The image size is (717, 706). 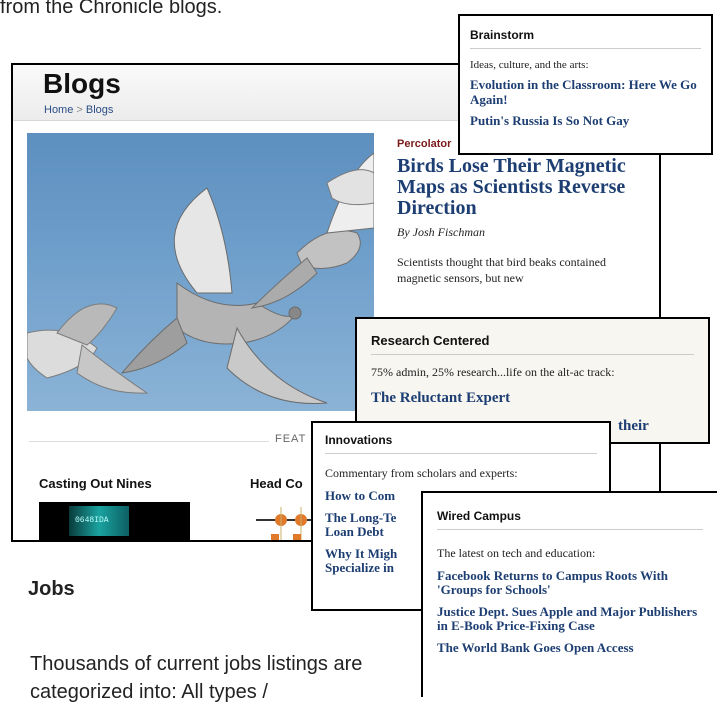 I want to click on brainstorm-intro: Ideas, culture, and the arts:, so click(x=529, y=65).